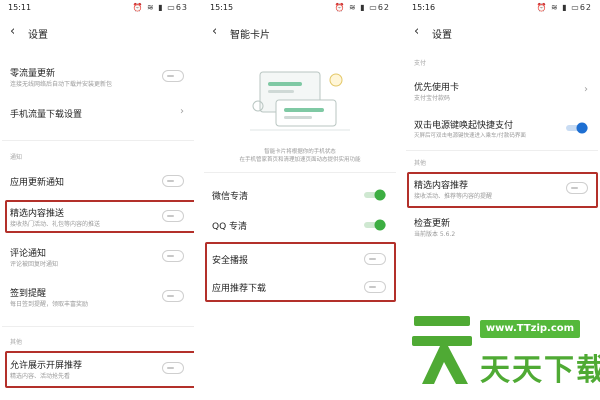 This screenshot has height=400, width=600. What do you see at coordinates (470, 136) in the screenshot?
I see `setting-subtitle: 灭屏后可双击电源键快速进入乘车/付款码界面` at bounding box center [470, 136].